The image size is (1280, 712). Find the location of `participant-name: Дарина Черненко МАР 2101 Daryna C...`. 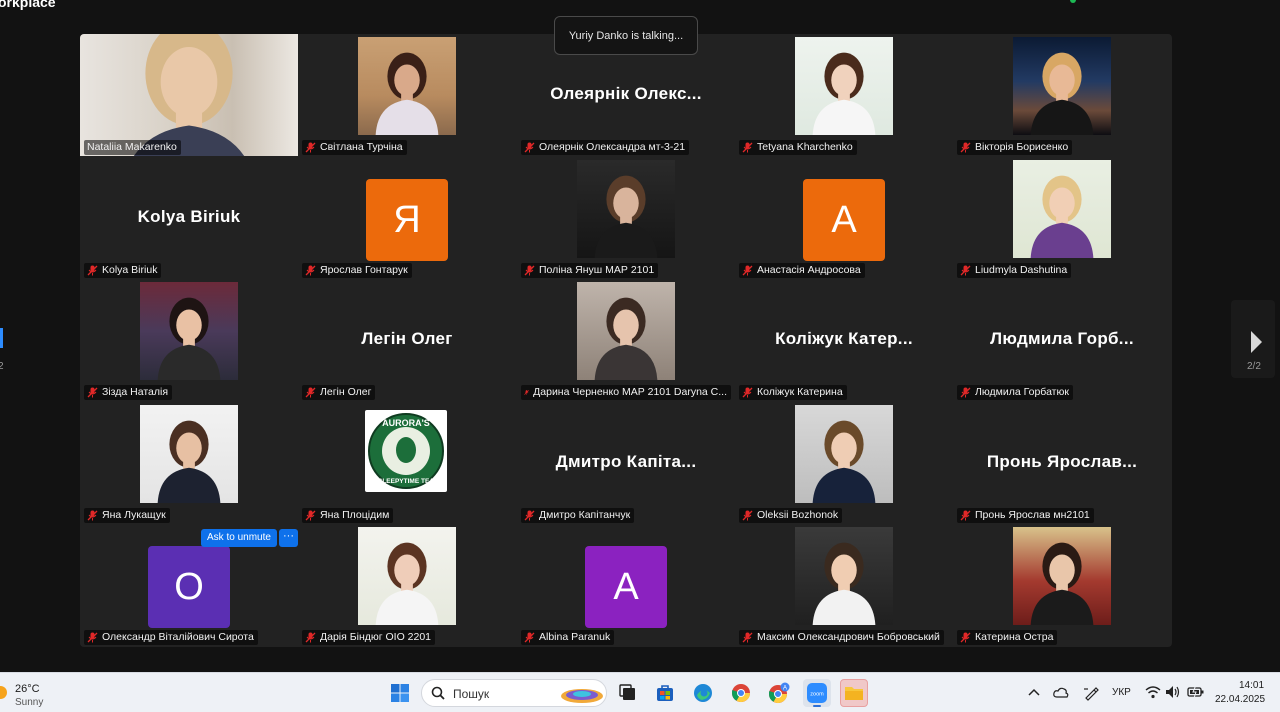

participant-name: Дарина Черненко МАР 2101 Daryna C... is located at coordinates (630, 392).